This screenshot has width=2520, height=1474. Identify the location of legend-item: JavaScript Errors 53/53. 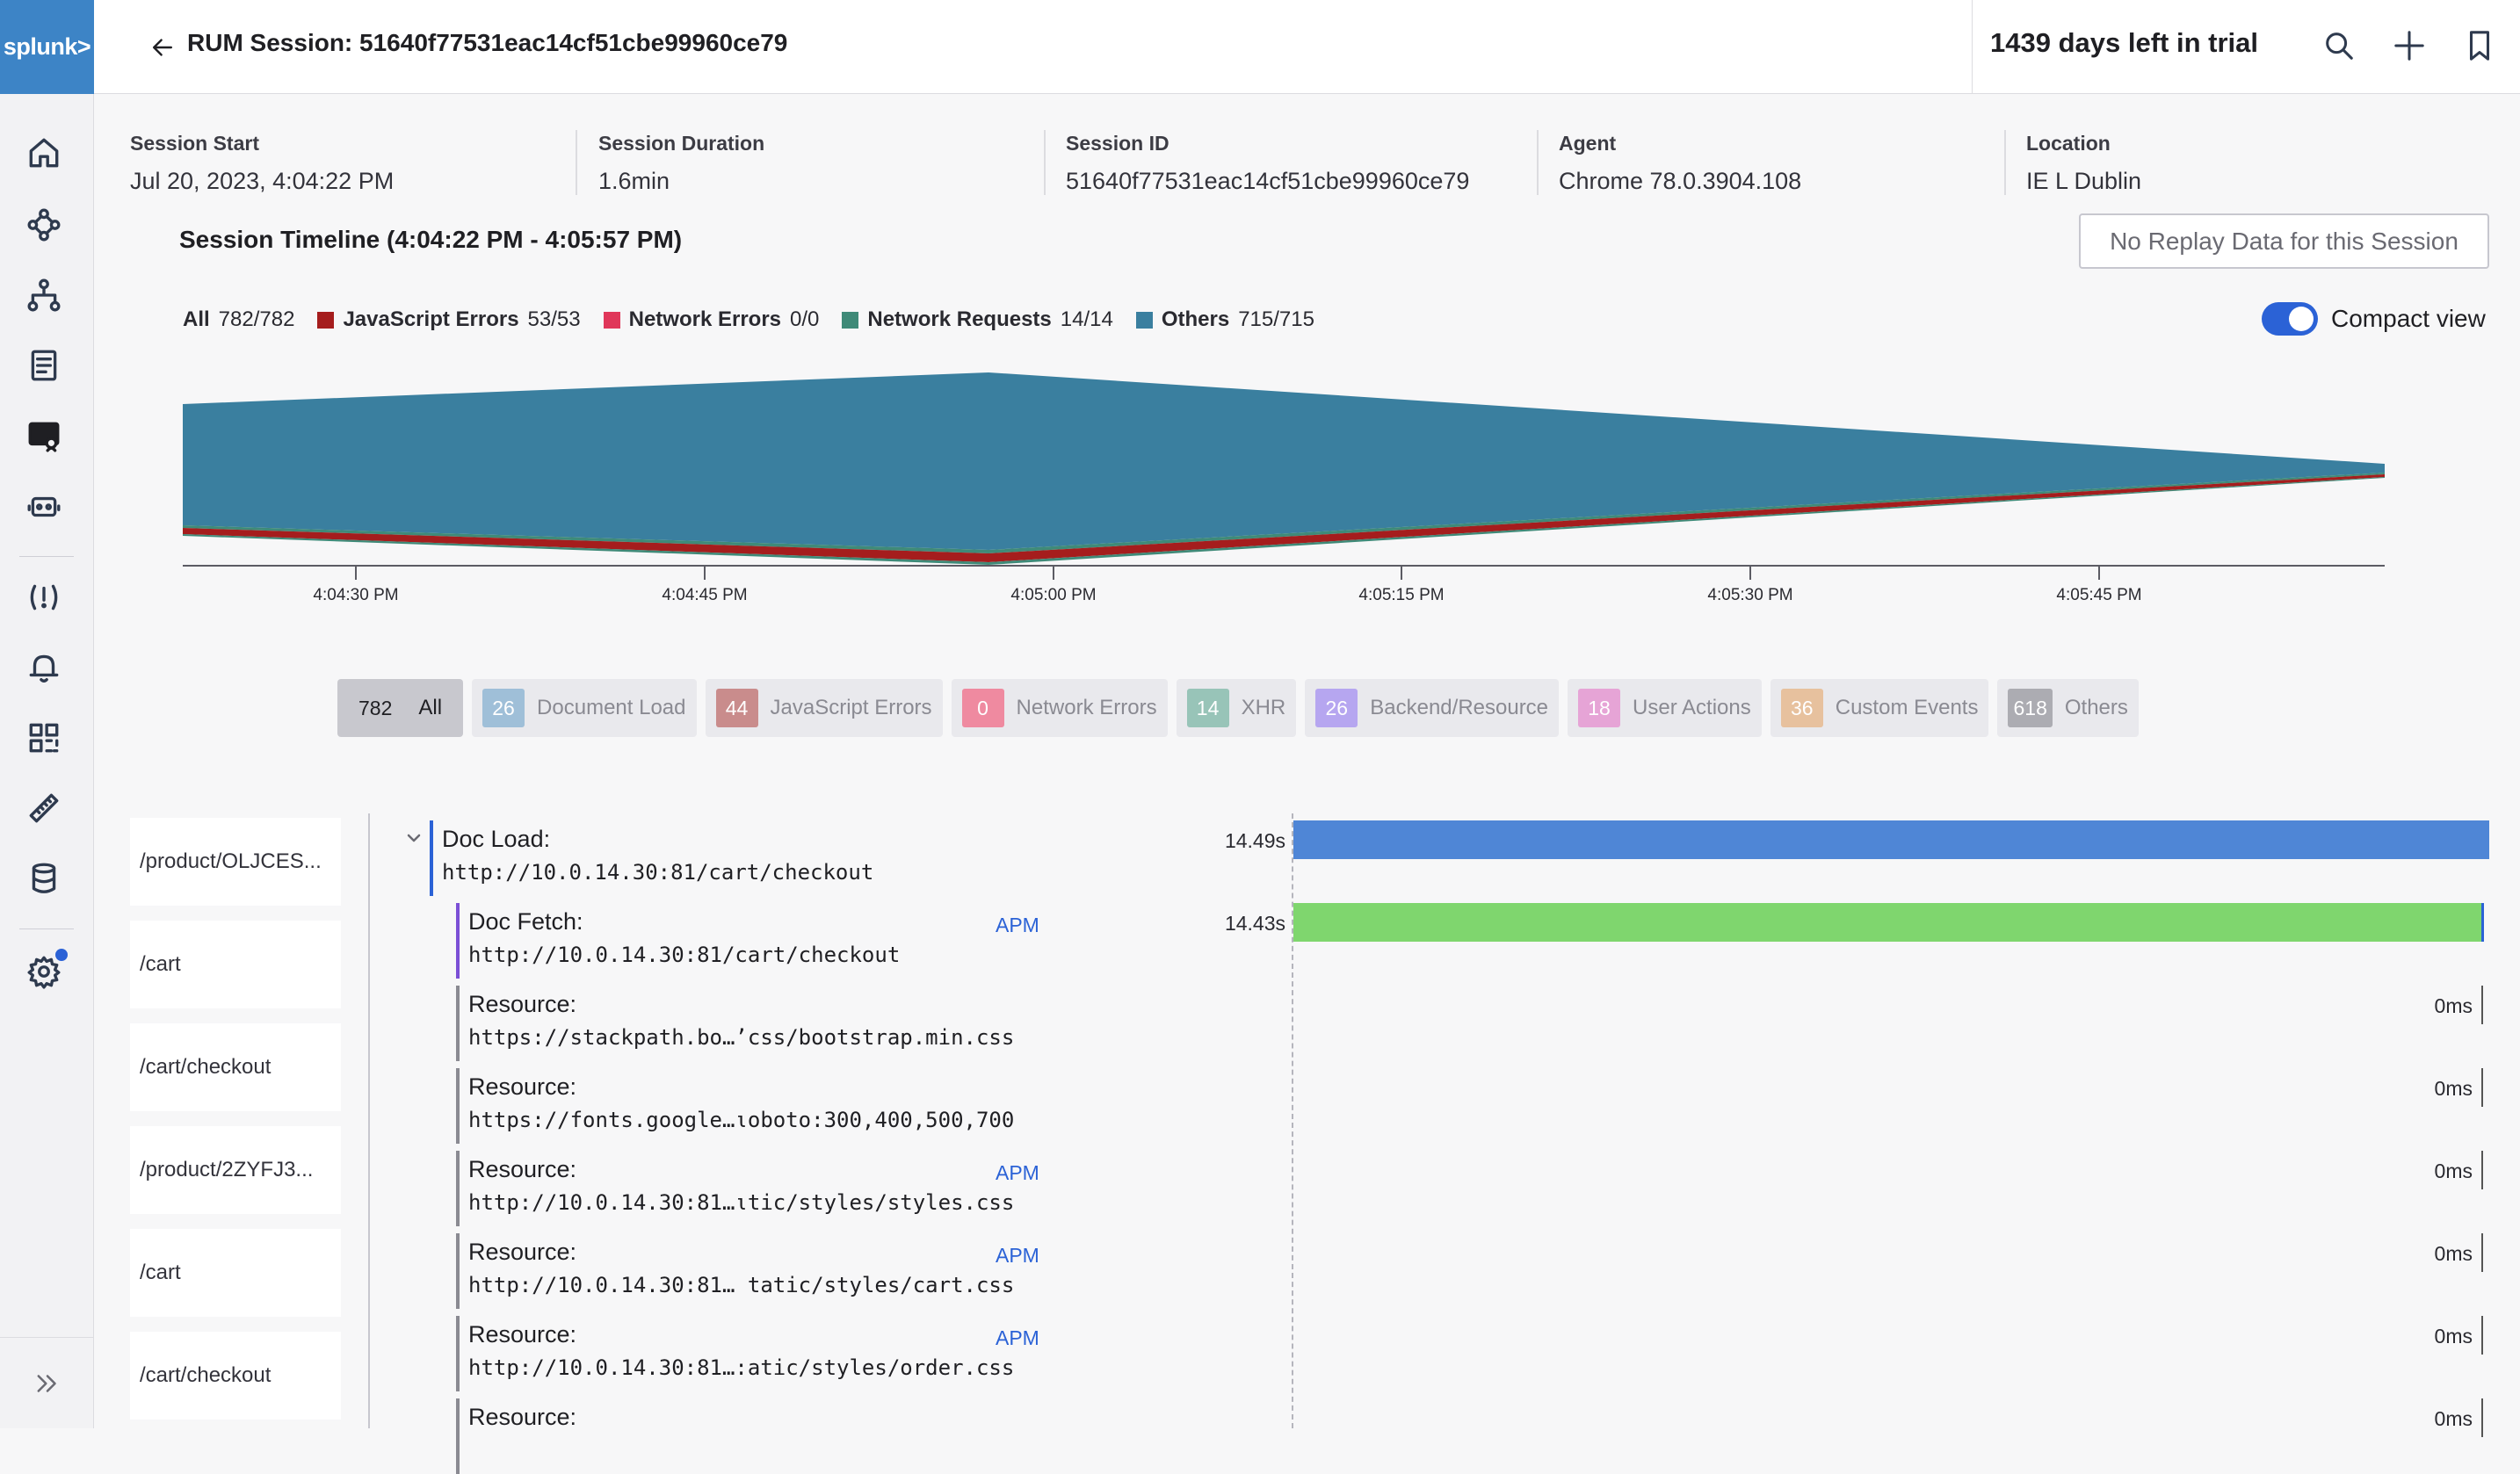
(449, 319).